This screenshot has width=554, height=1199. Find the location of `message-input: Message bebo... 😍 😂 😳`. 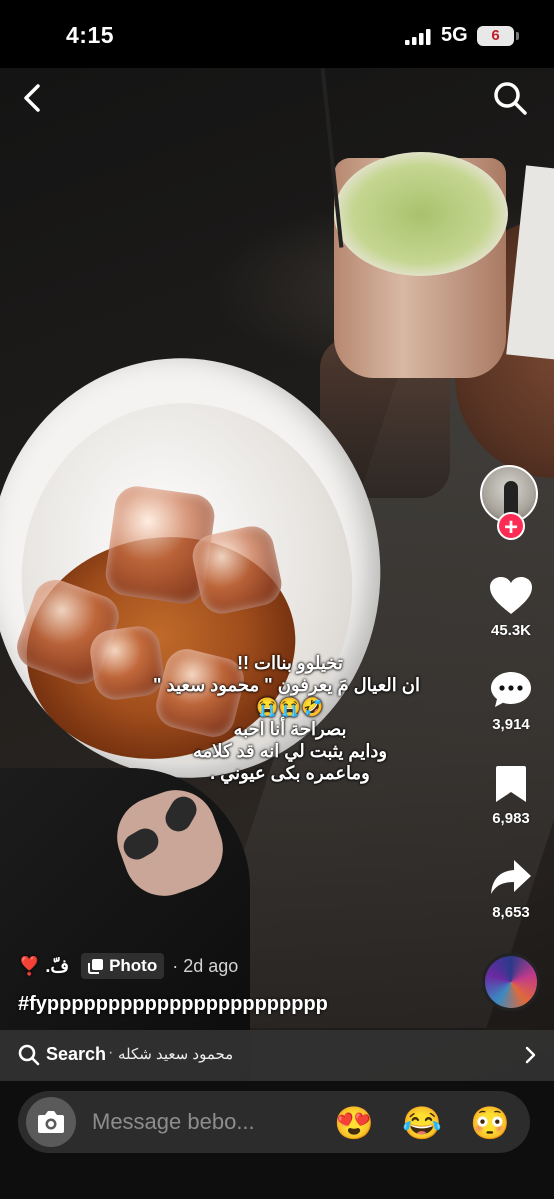

message-input: Message bebo... 😍 😂 😳 is located at coordinates (274, 1122).